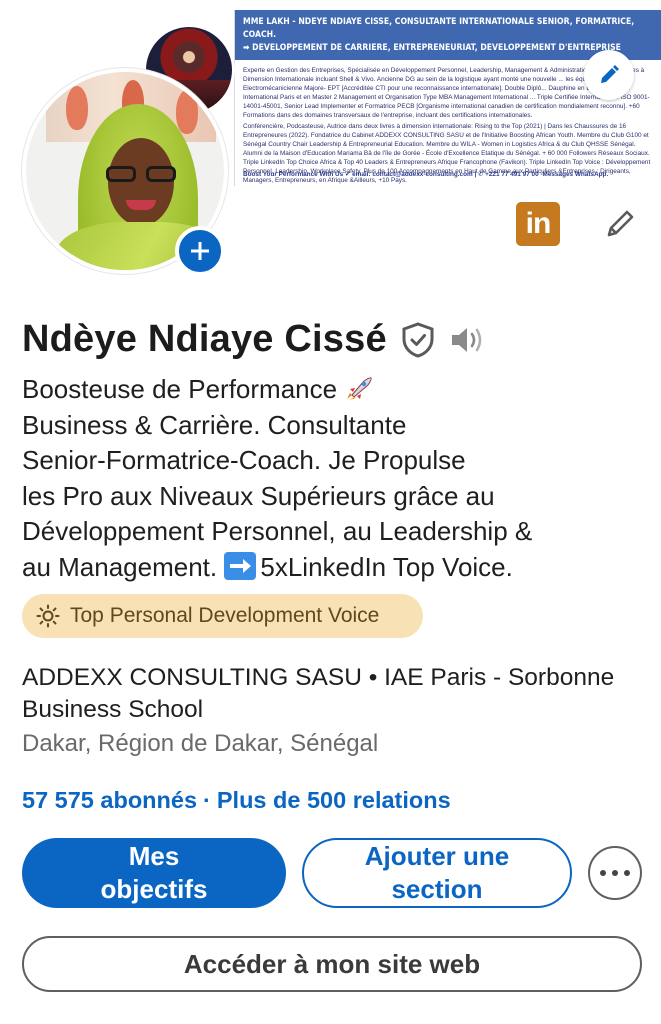 The height and width of the screenshot is (1024, 661). I want to click on more-options-button, so click(615, 873).